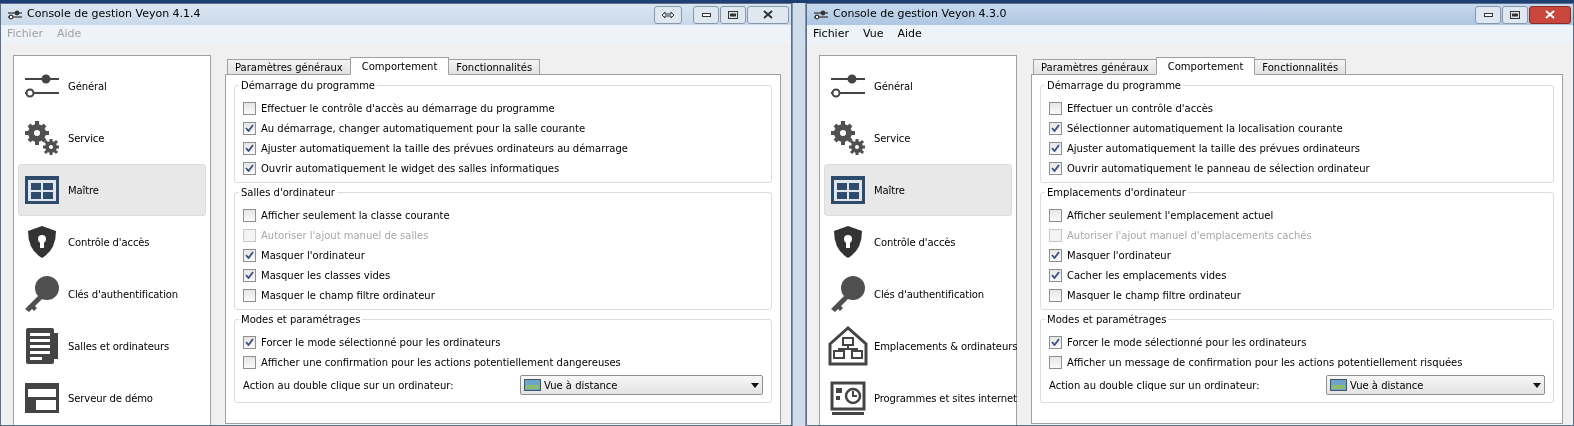  What do you see at coordinates (301, 319) in the screenshot?
I see `group-title: Modes et paramétrages` at bounding box center [301, 319].